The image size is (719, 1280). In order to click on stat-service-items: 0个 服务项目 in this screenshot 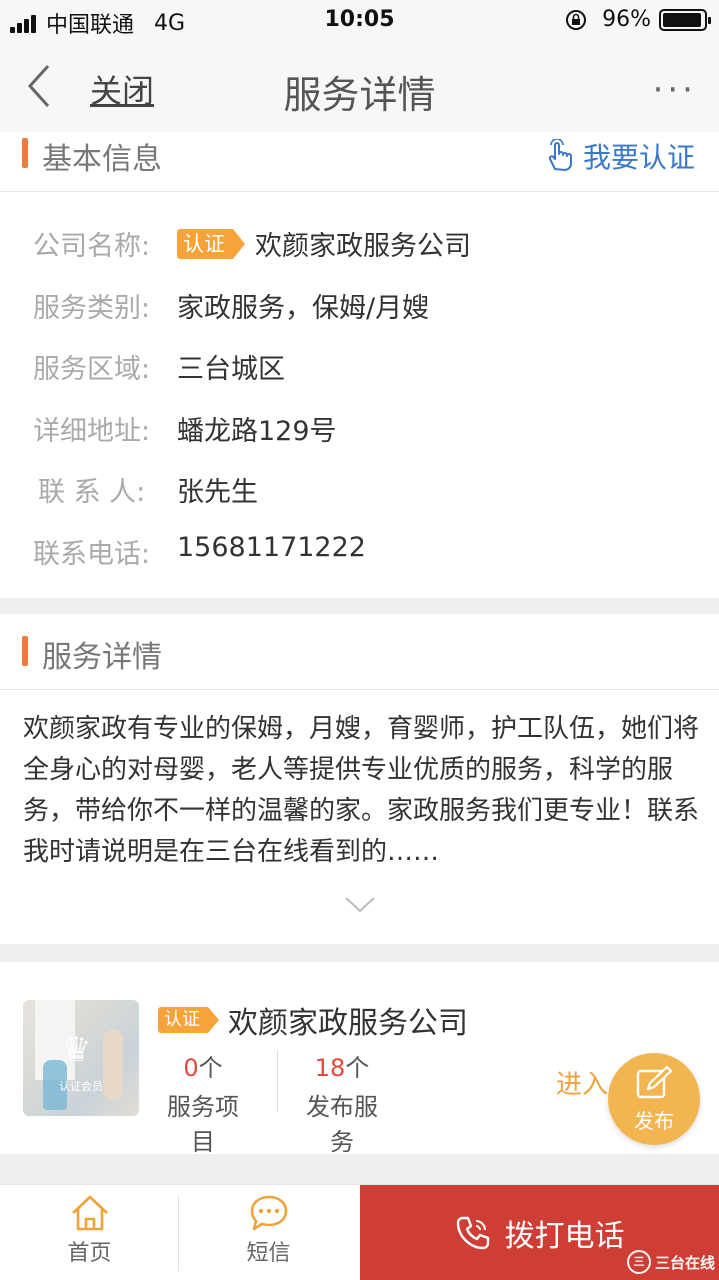, I will do `click(203, 1102)`.